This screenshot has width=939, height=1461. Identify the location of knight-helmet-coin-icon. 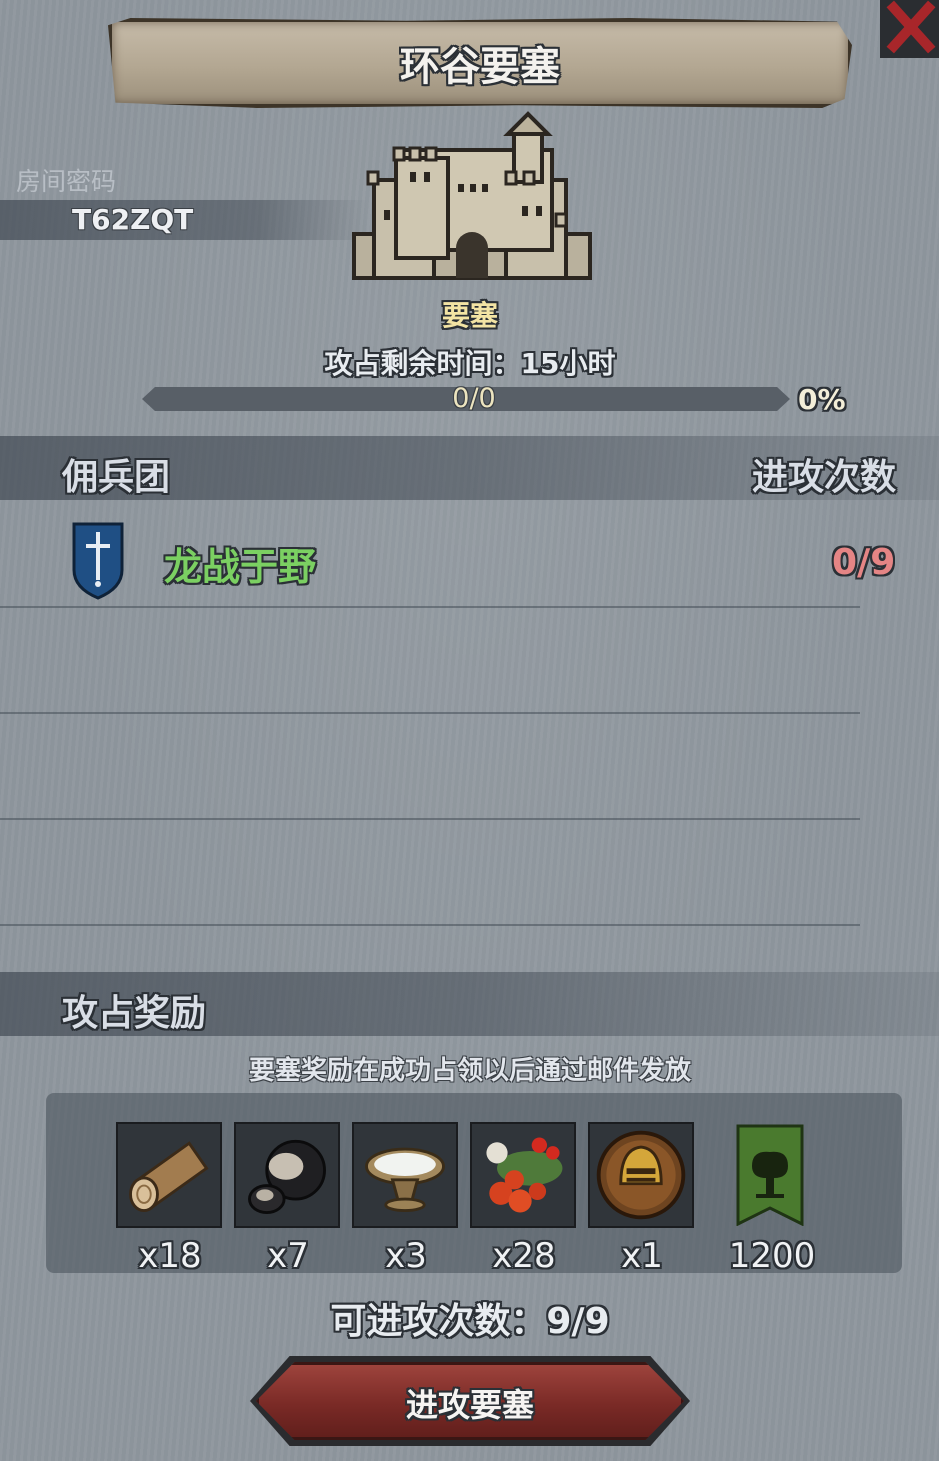
(641, 1175).